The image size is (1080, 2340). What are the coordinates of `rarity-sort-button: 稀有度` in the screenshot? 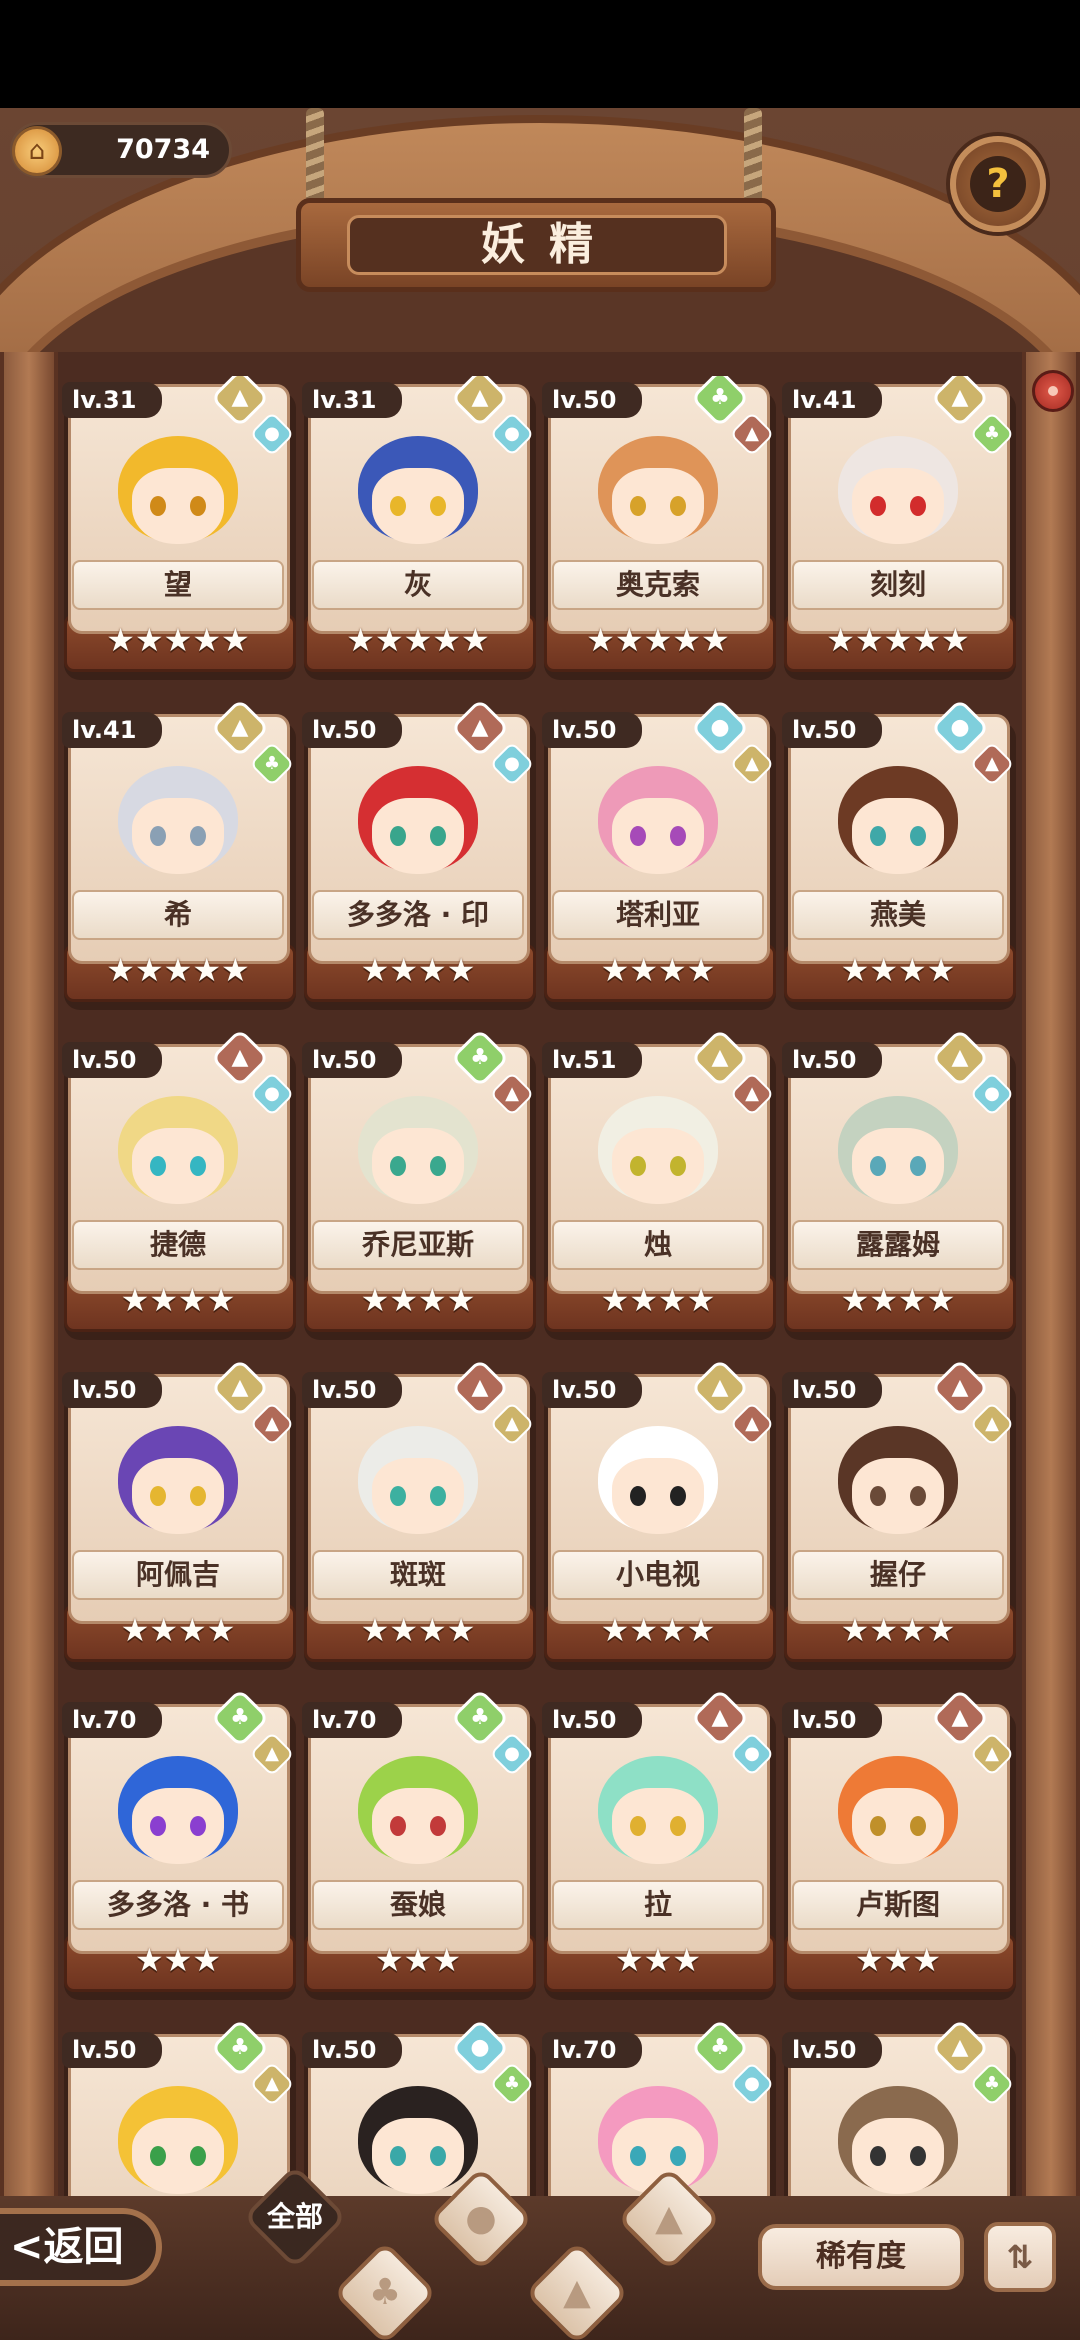 It's located at (861, 2257).